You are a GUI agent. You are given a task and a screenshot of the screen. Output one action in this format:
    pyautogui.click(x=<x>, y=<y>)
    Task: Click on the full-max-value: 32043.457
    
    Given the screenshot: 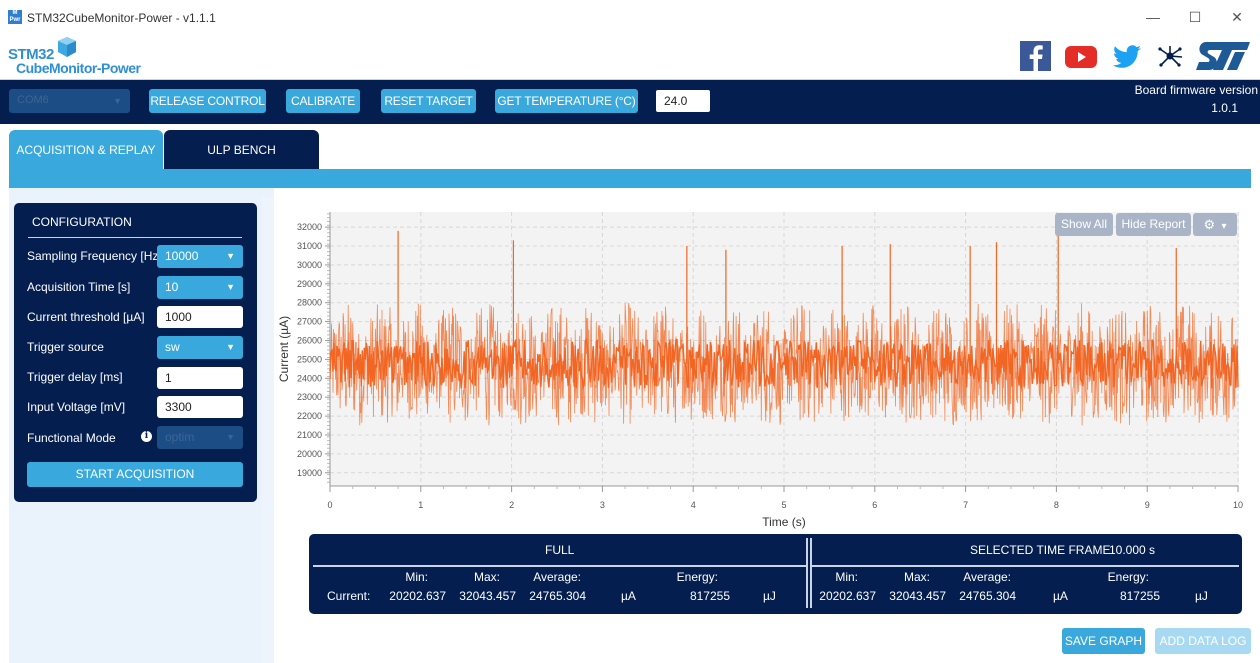 What is the action you would take?
    pyautogui.click(x=487, y=596)
    